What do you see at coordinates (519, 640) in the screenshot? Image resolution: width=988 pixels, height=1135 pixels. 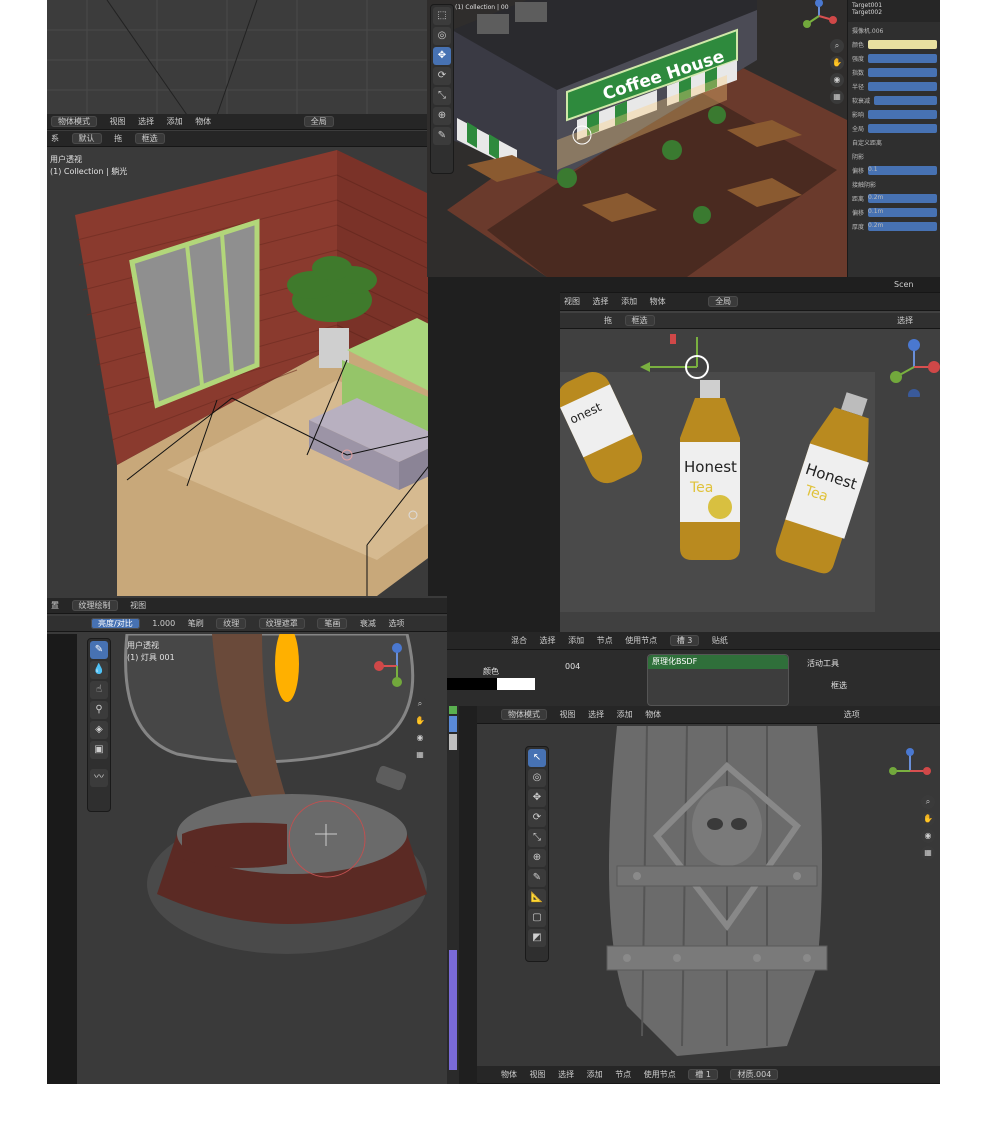 I see `menu-mix: 混合` at bounding box center [519, 640].